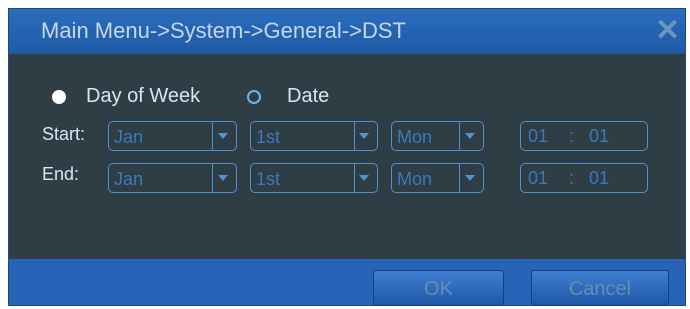  Describe the element at coordinates (415, 179) in the screenshot. I see `end-weekday-value: Mon` at that location.